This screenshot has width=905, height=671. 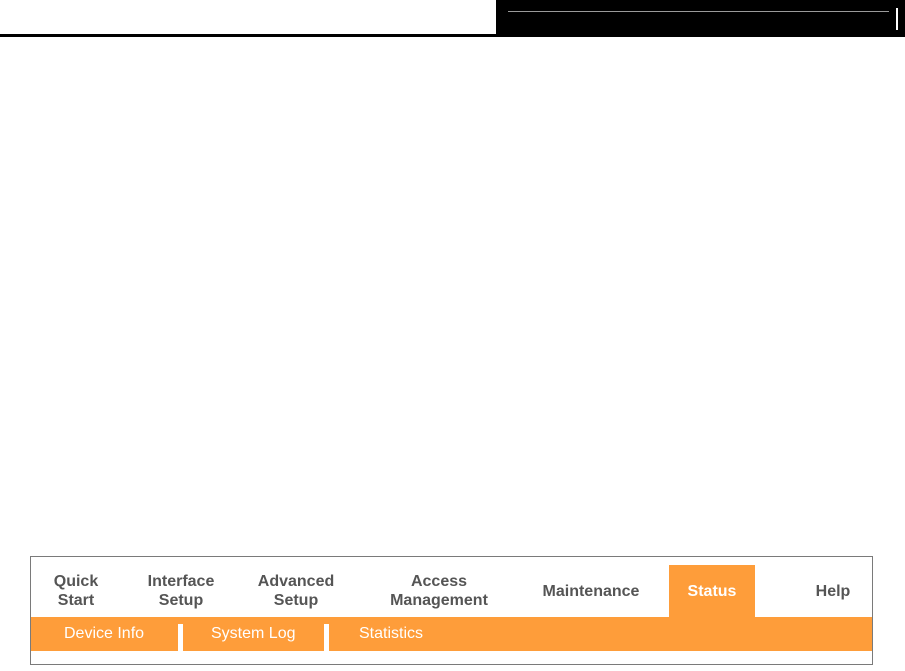 I want to click on header-rule-line, so click(x=248, y=35).